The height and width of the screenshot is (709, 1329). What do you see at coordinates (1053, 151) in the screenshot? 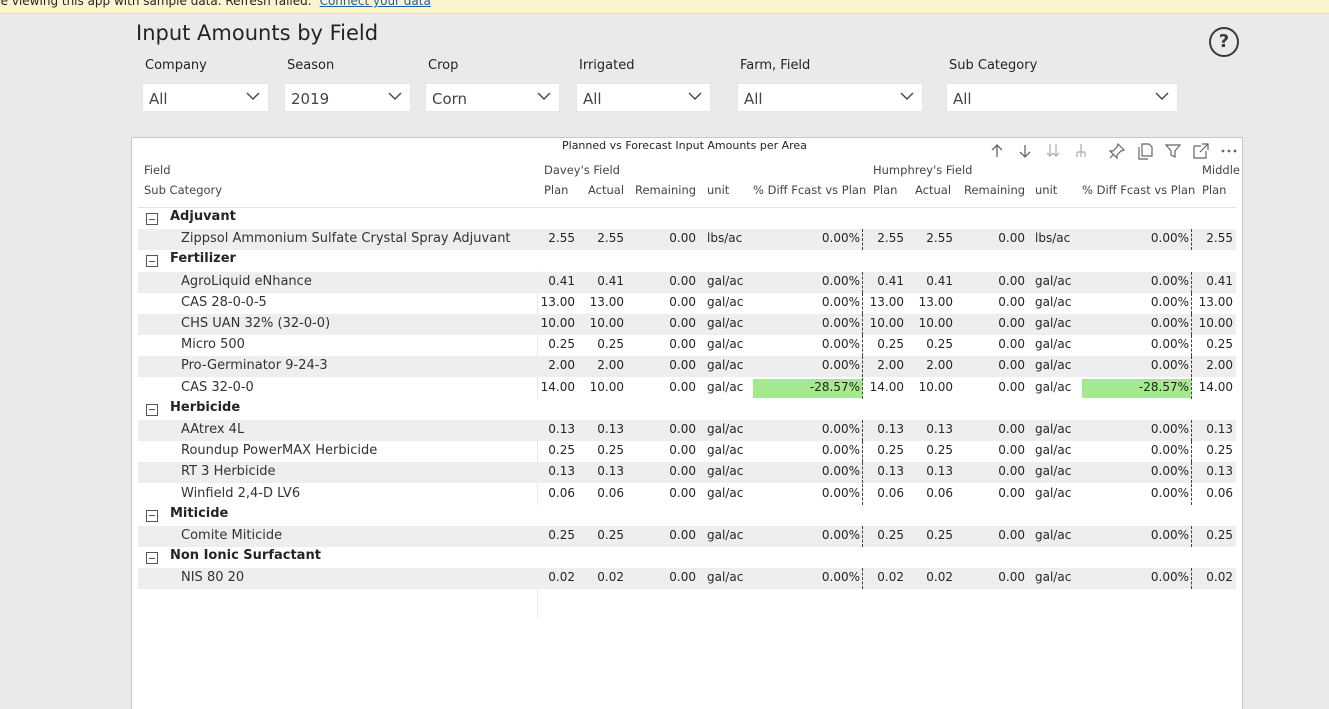
I see `expand-all-icon` at bounding box center [1053, 151].